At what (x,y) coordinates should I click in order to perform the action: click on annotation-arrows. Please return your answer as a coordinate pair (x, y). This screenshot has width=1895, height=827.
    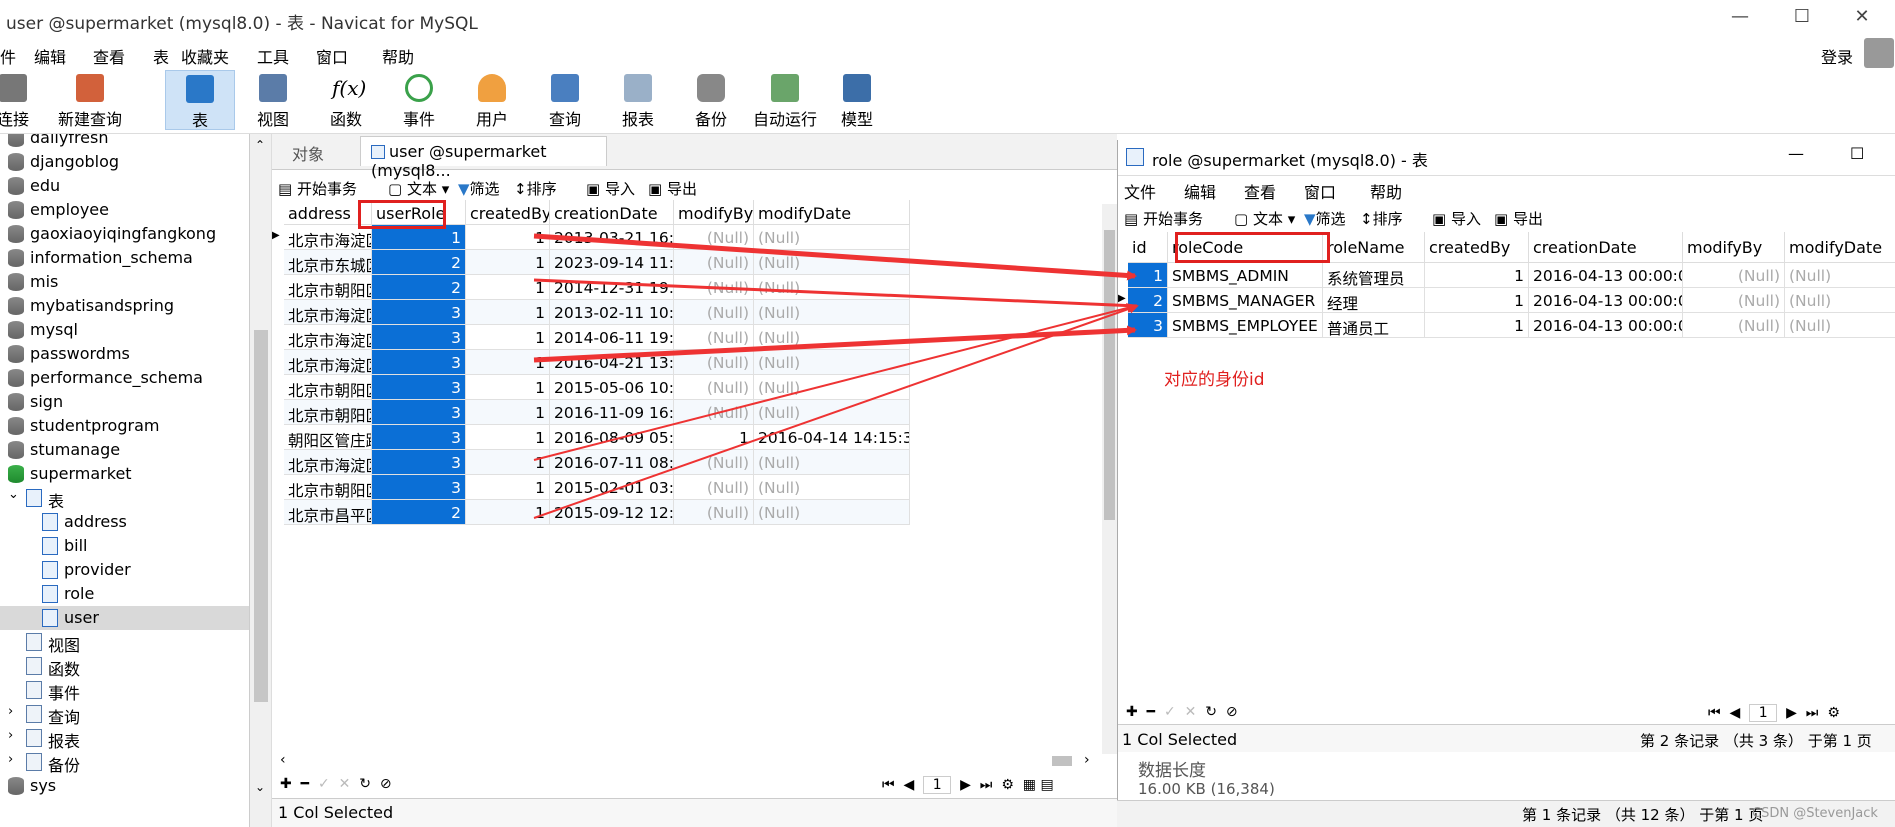
    Looking at the image, I should click on (836, 376).